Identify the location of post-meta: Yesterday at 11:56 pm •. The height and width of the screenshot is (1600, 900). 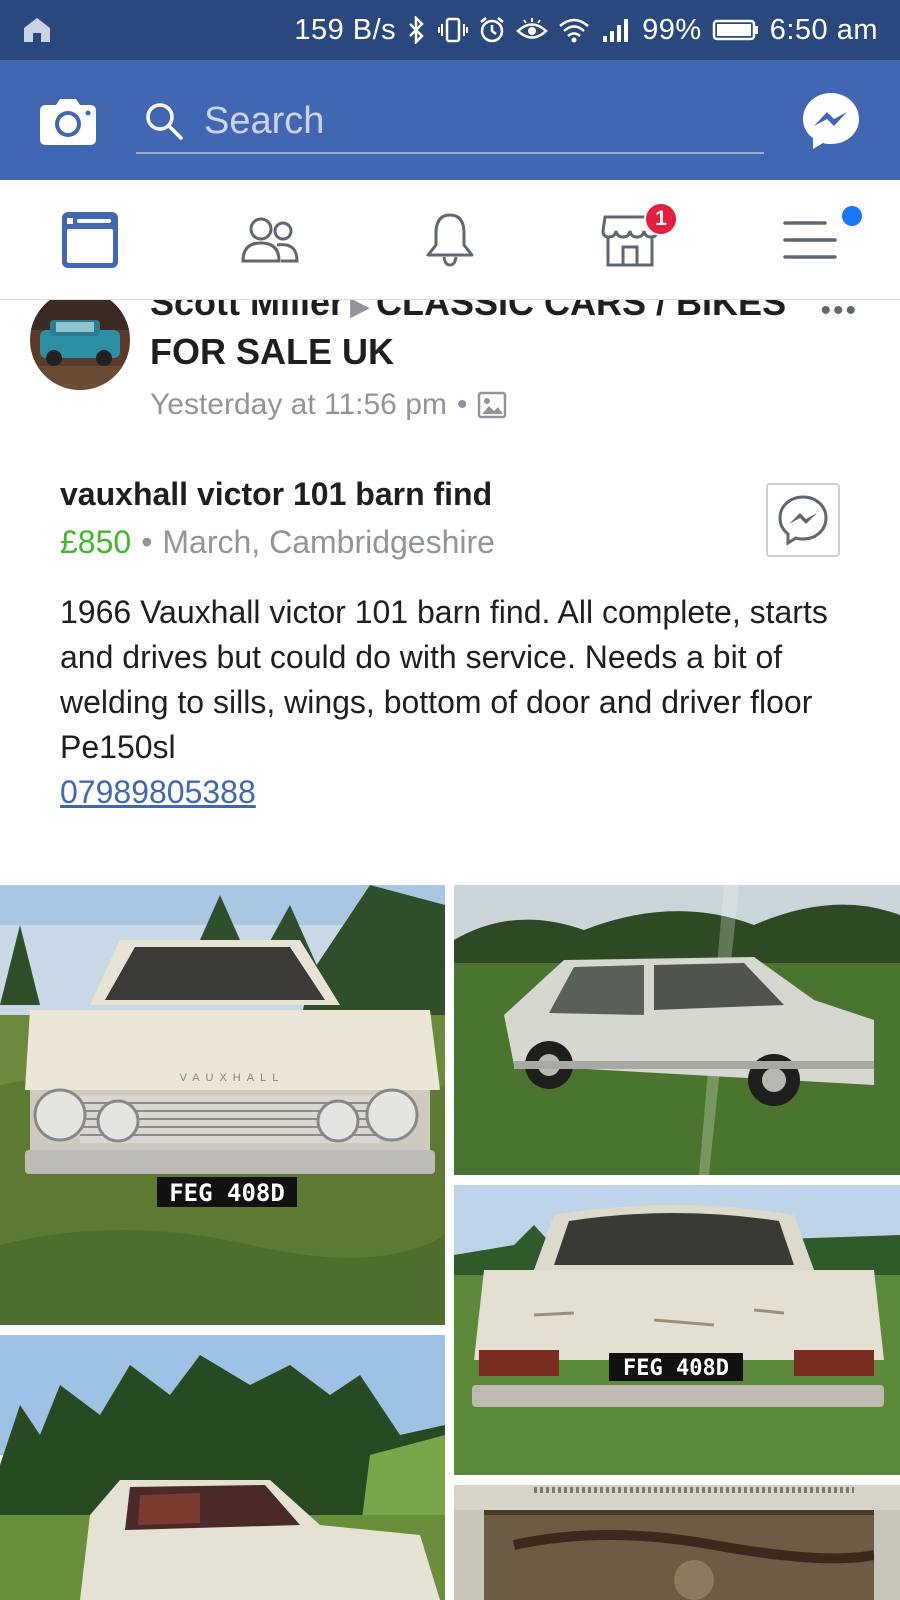
(328, 405).